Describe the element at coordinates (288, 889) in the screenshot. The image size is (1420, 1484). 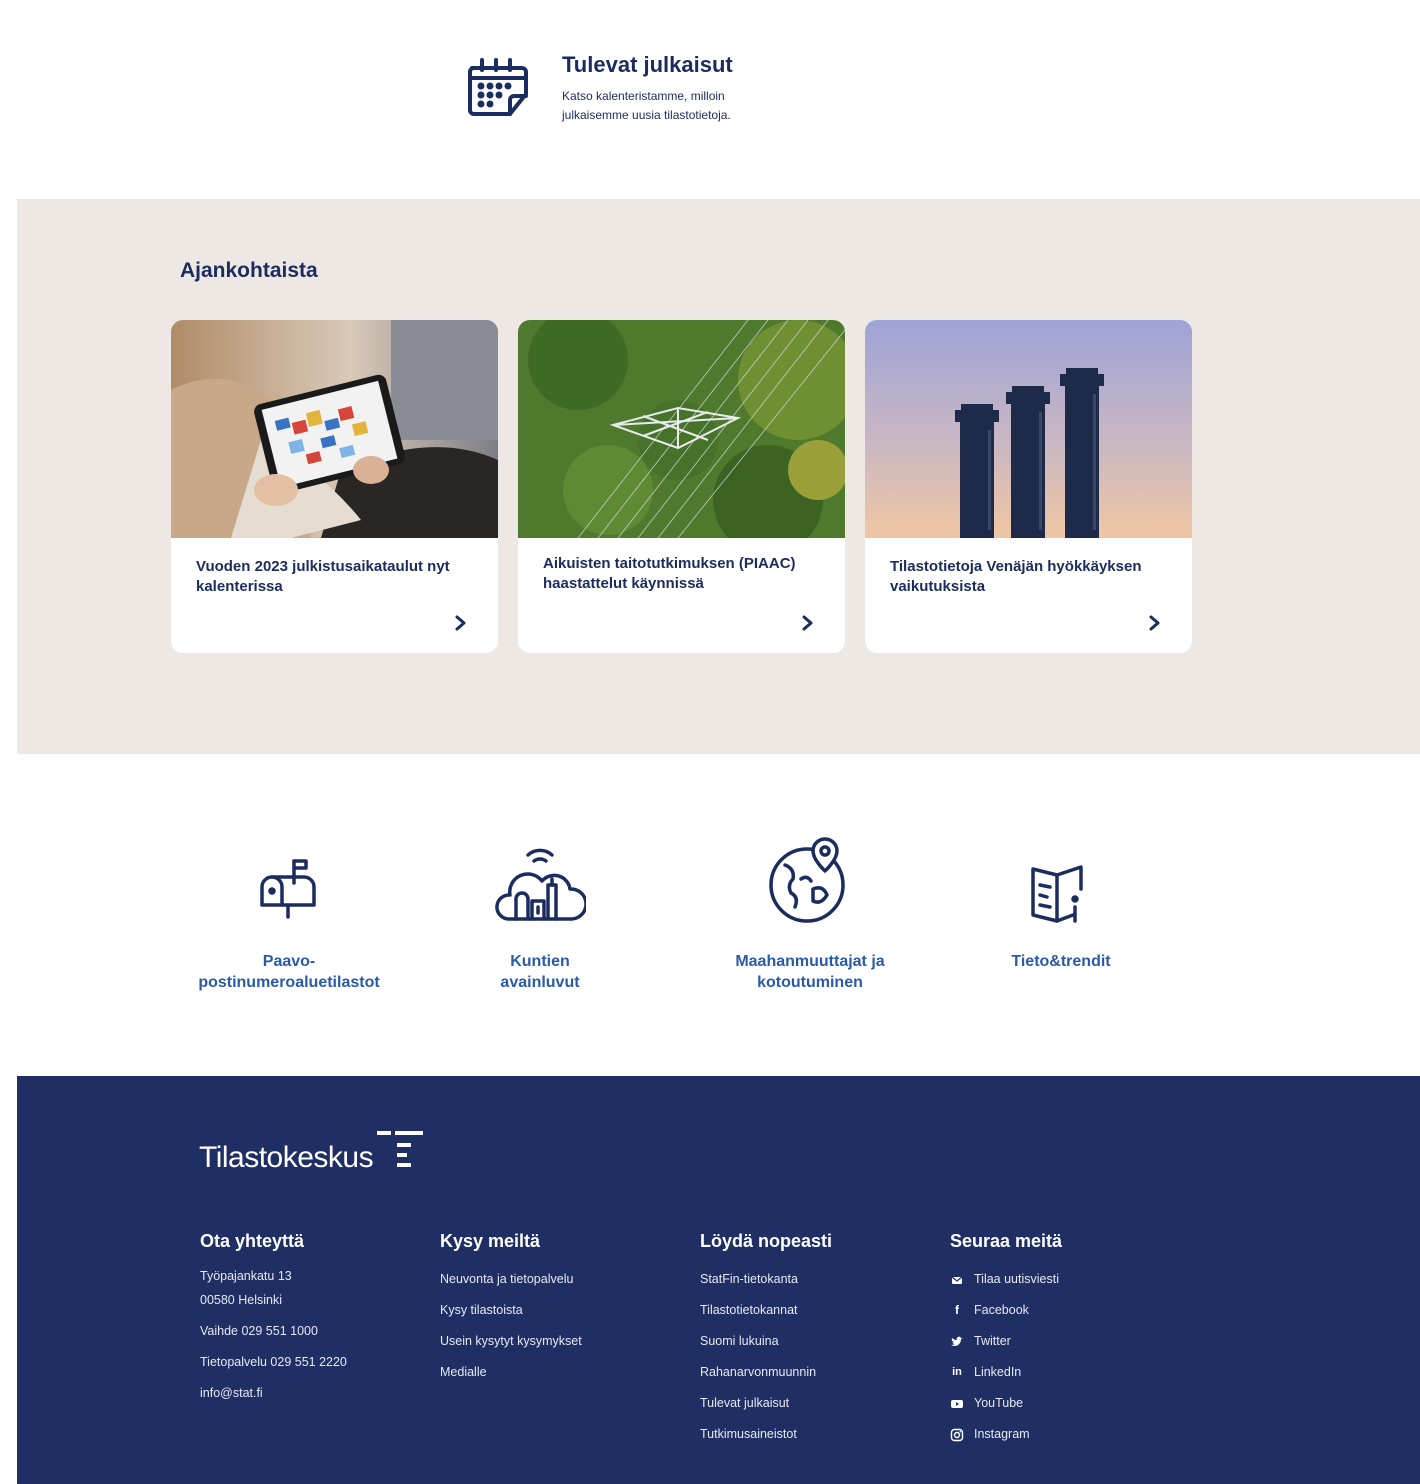
I see `mailbox-icon` at that location.